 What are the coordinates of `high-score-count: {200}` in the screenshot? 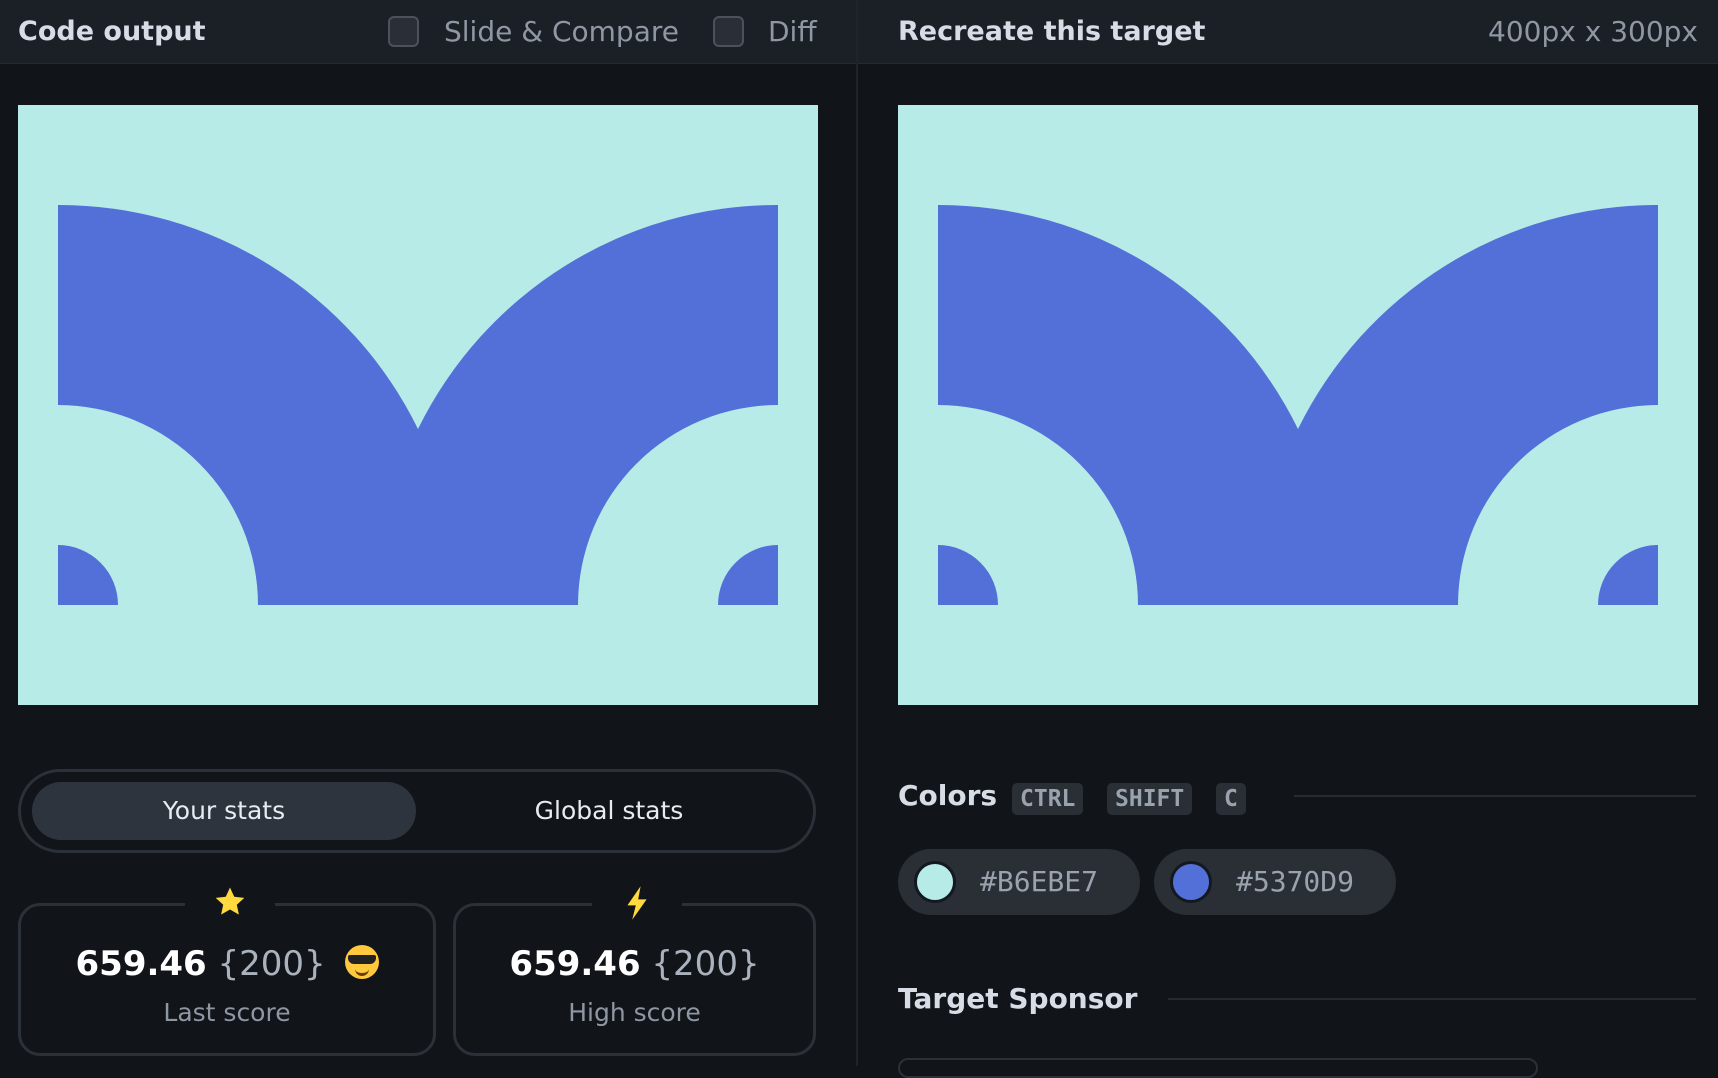 It's located at (705, 964).